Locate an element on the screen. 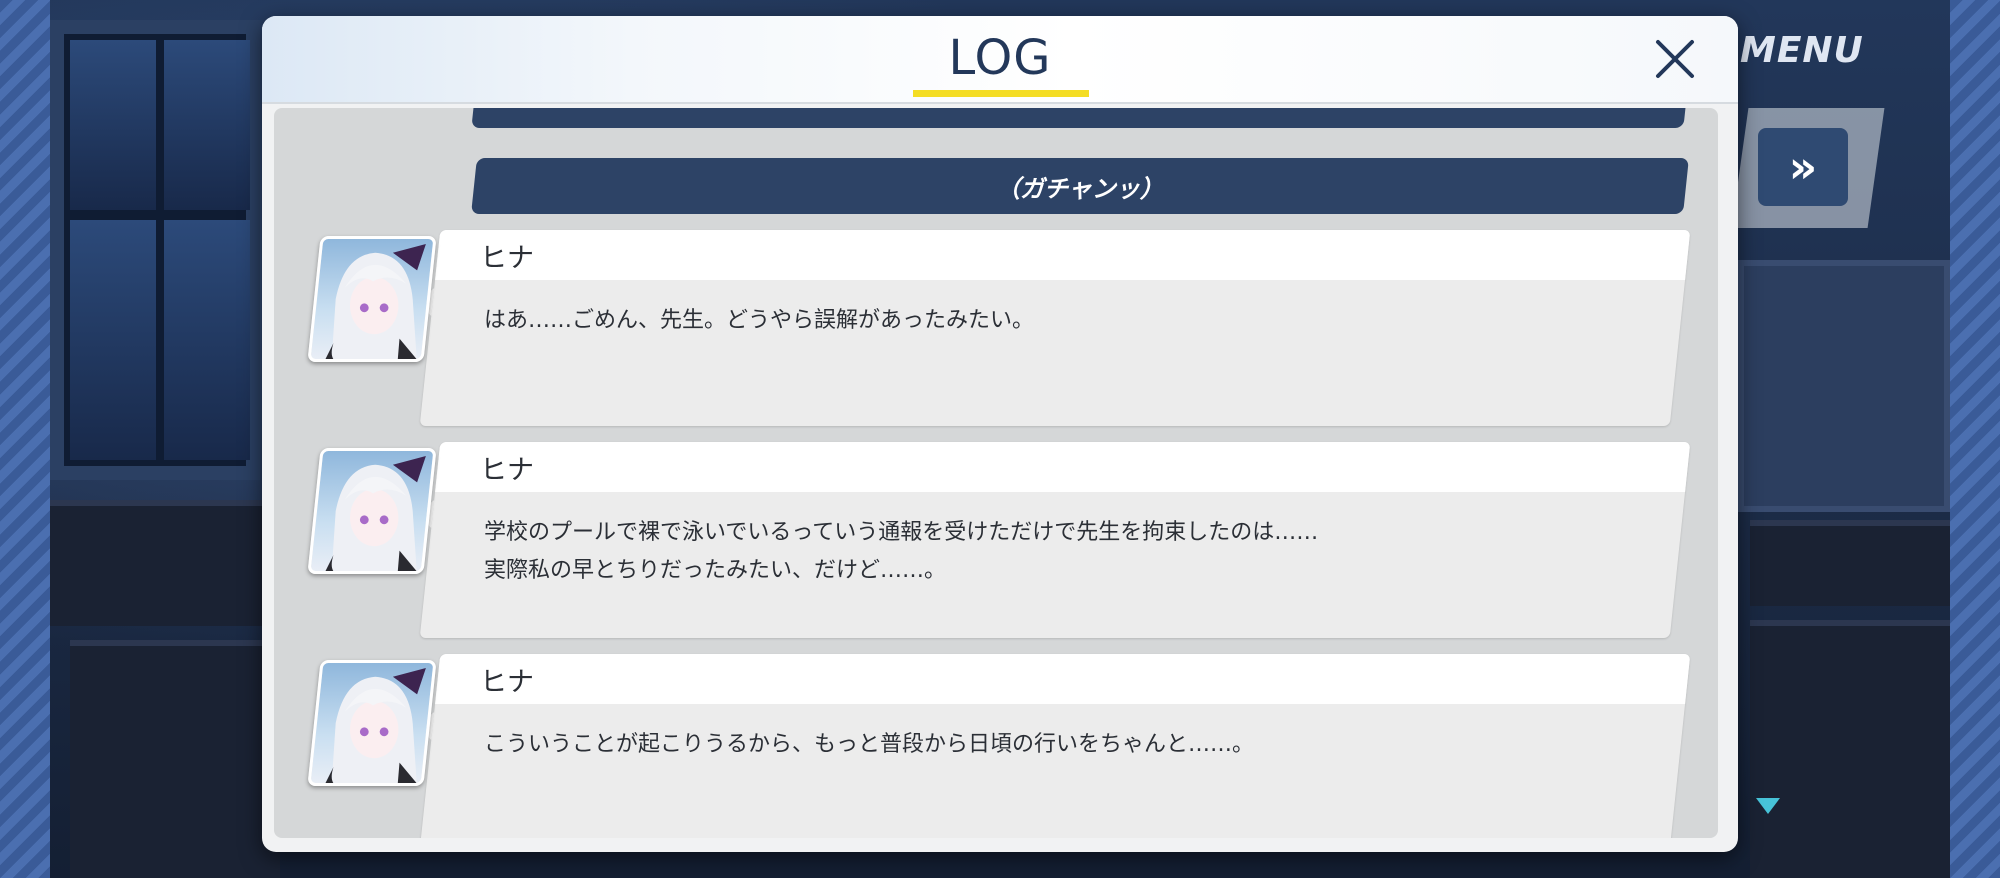  dialog-header: LOG is located at coordinates (1000, 60).